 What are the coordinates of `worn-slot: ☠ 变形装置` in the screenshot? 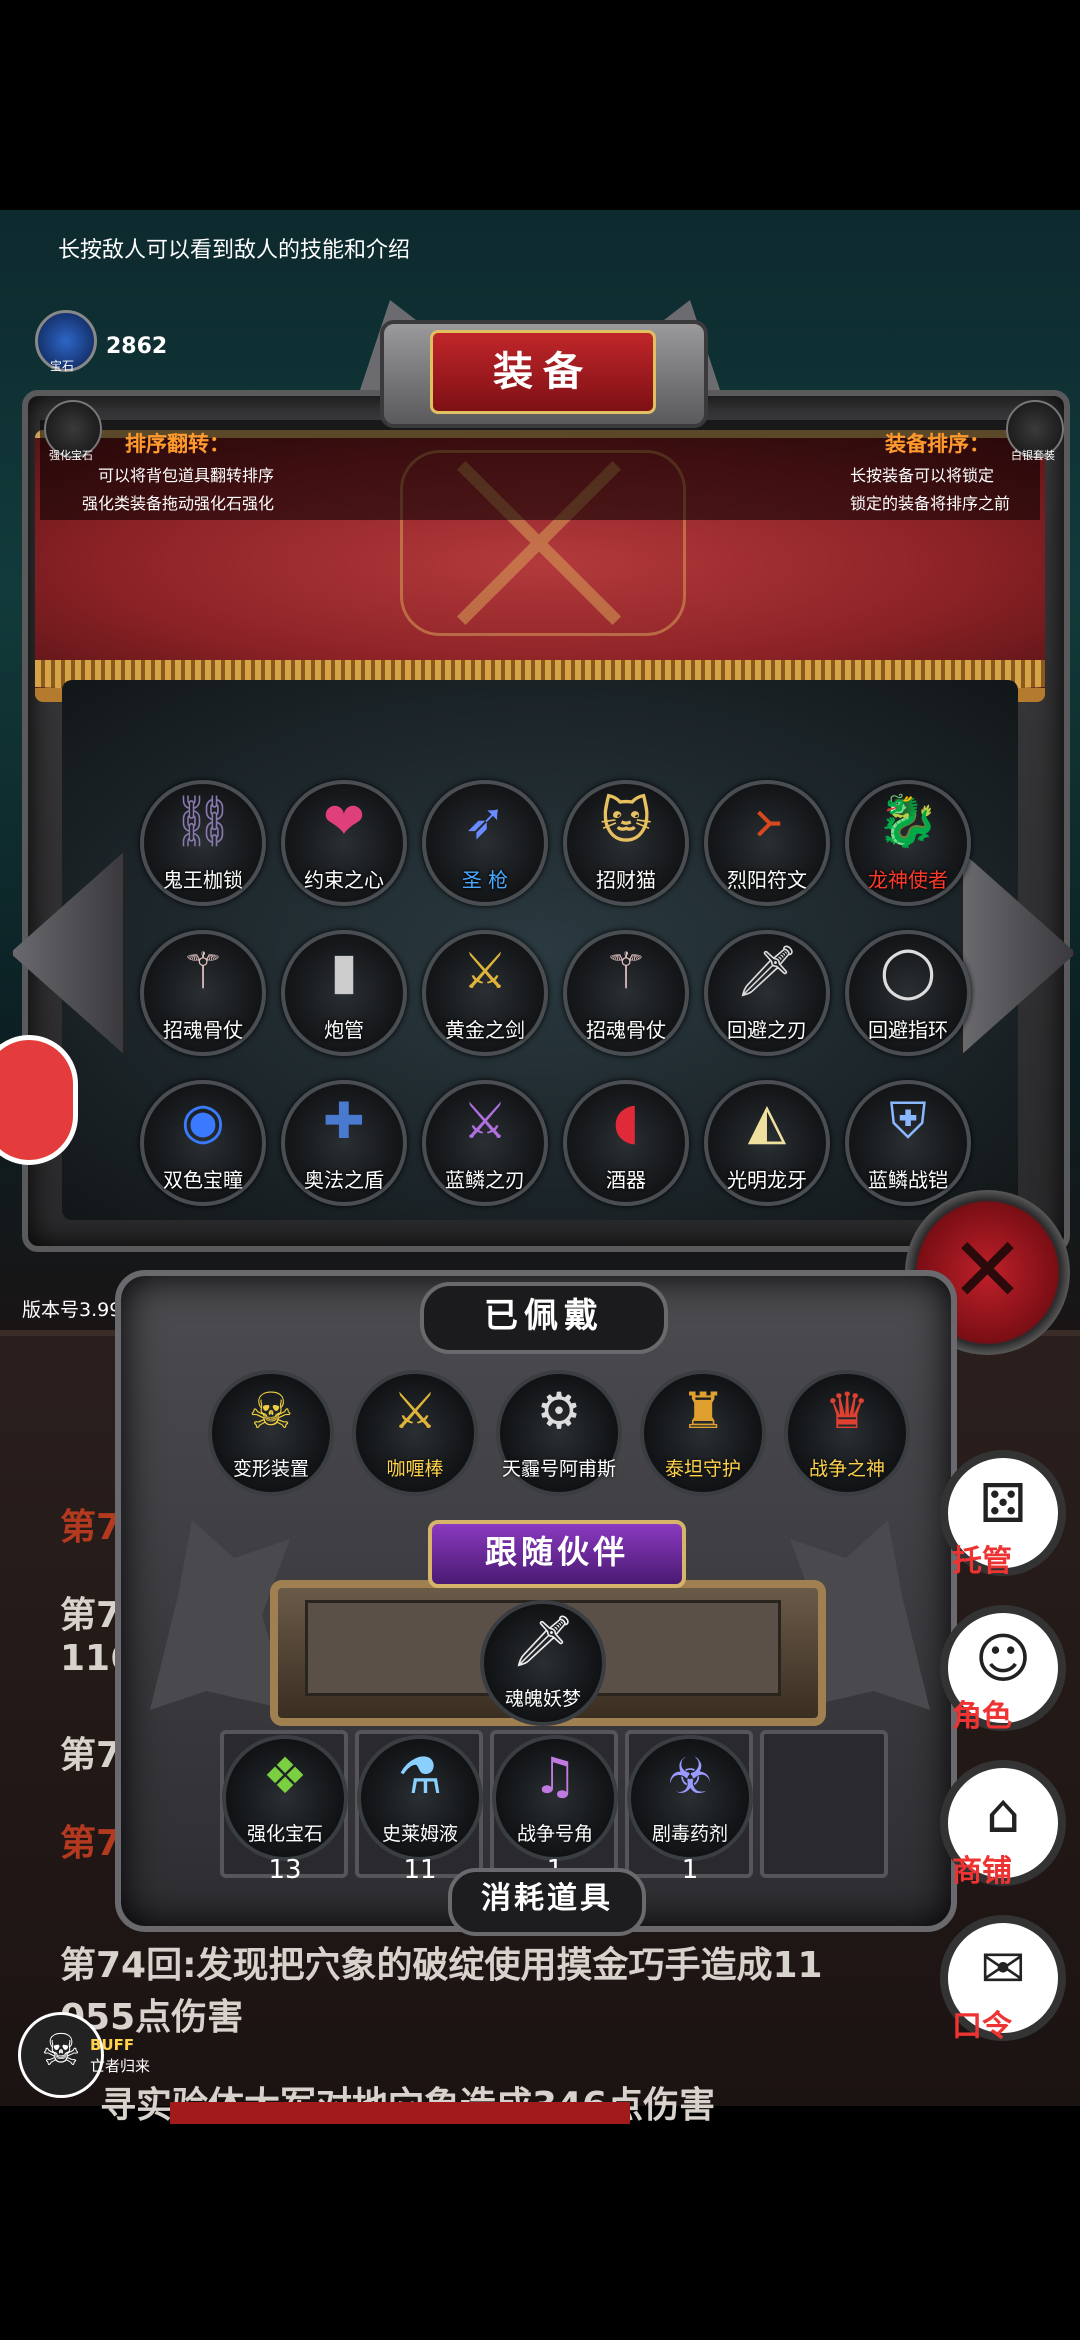 It's located at (271, 1433).